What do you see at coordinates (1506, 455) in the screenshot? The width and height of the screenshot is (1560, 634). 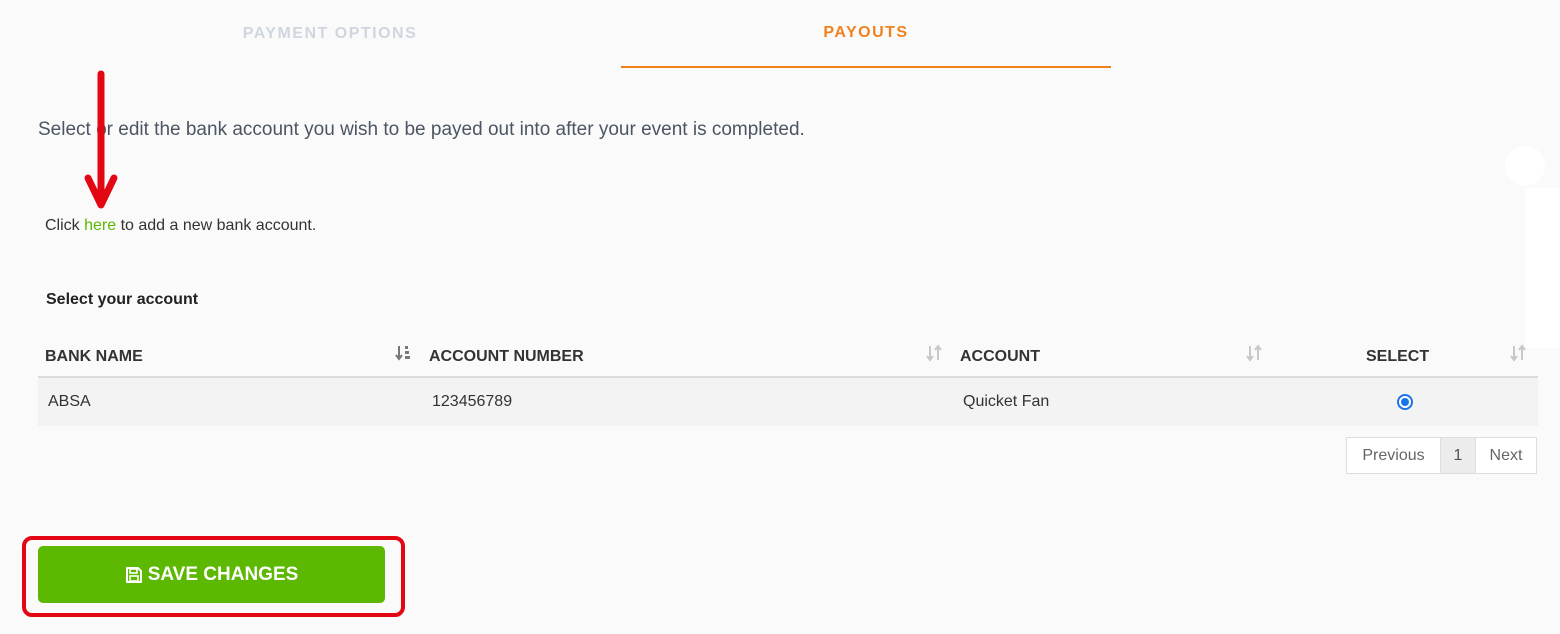 I see `pagination-next: Next` at bounding box center [1506, 455].